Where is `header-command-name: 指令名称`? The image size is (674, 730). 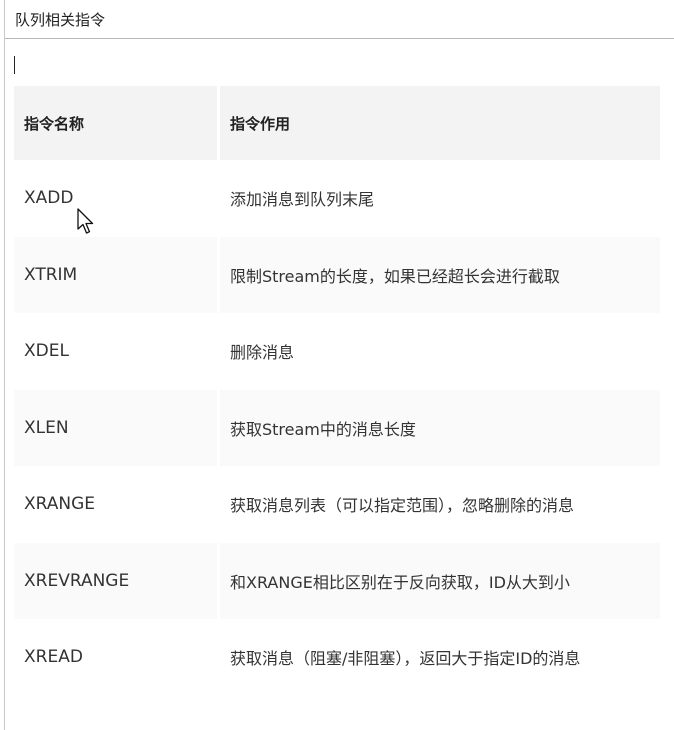 header-command-name: 指令名称 is located at coordinates (117, 123).